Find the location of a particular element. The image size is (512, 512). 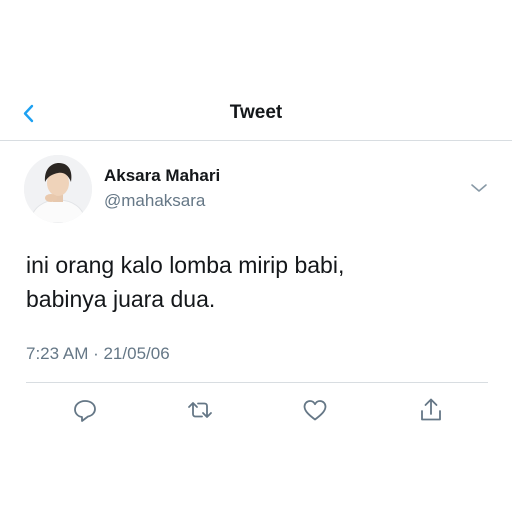

reply-icon is located at coordinates (85, 411).